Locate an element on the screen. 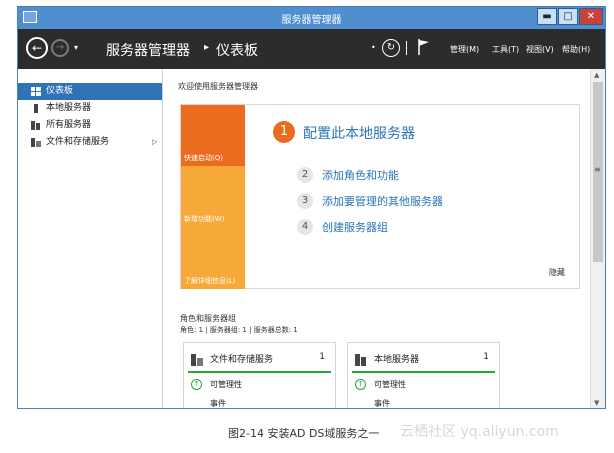 The height and width of the screenshot is (453, 614). servers-icon is located at coordinates (35, 125).